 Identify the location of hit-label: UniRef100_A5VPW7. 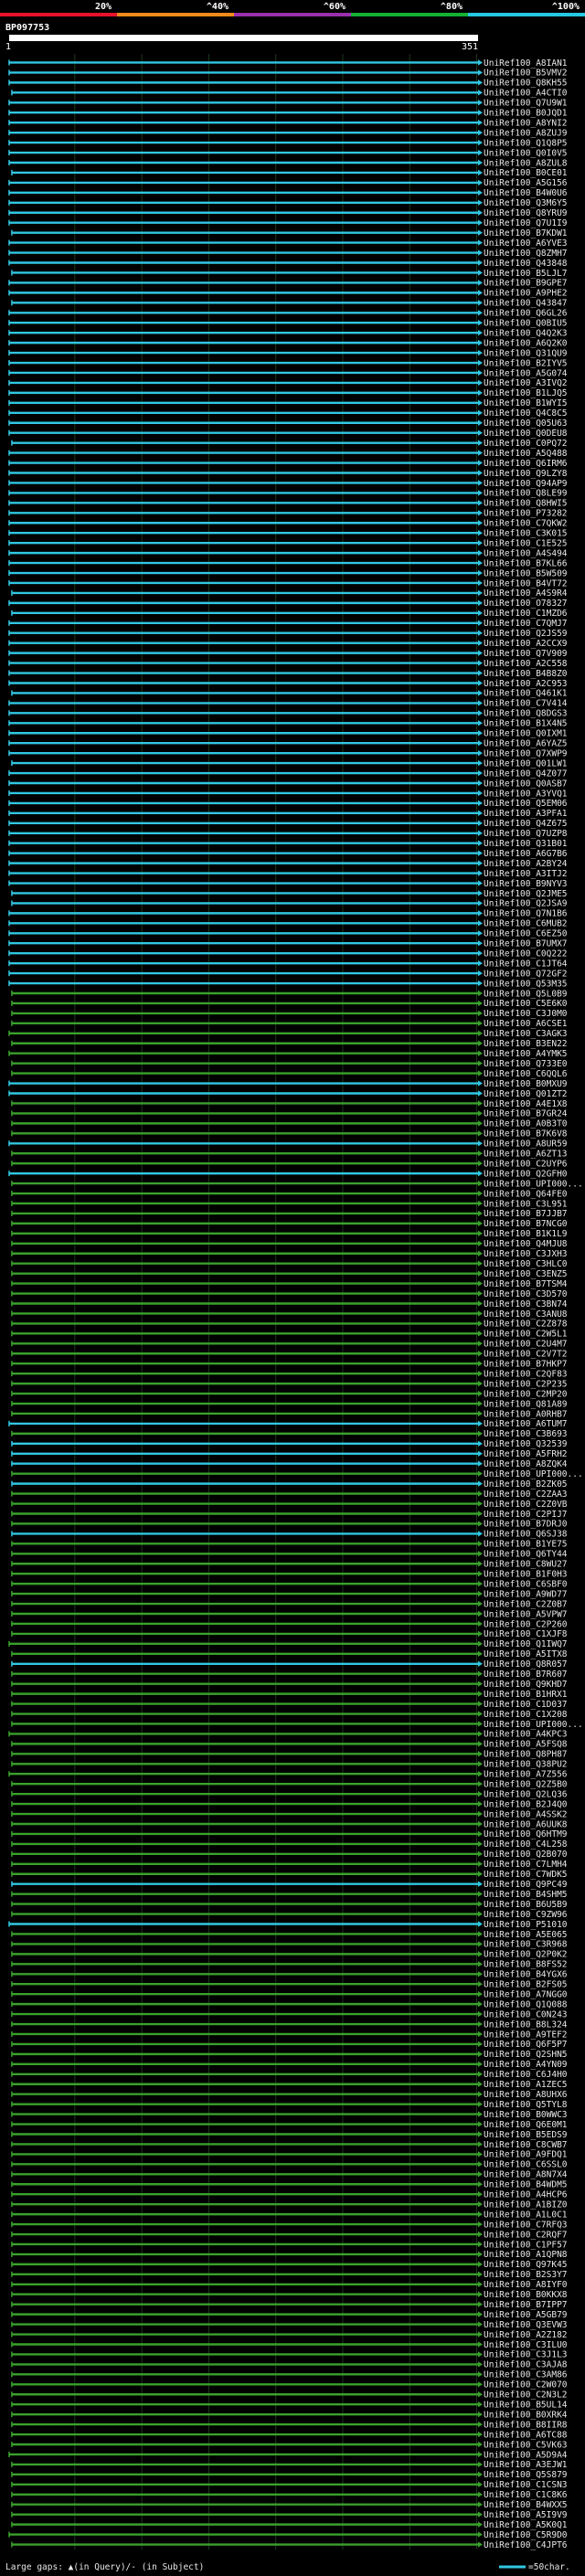
(526, 1614).